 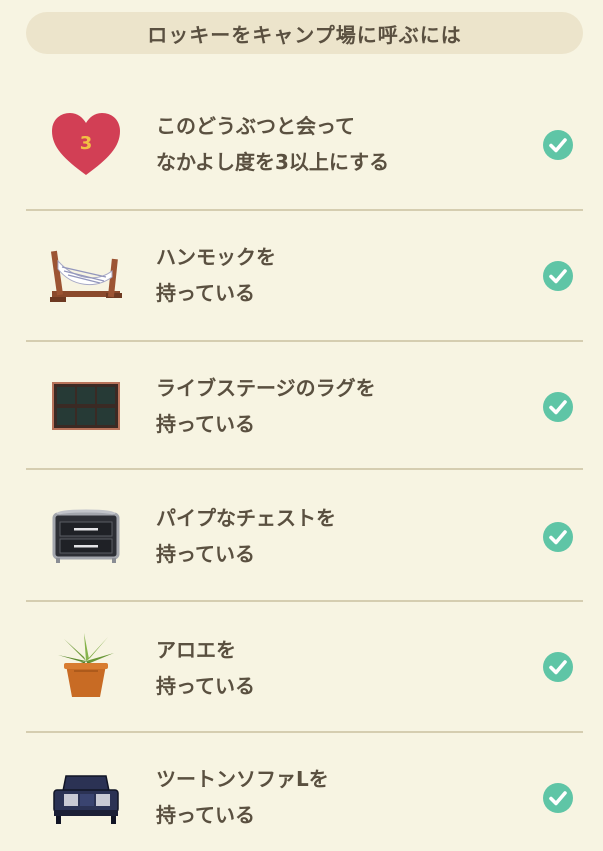 What do you see at coordinates (216, 275) in the screenshot?
I see `requirement-text: ハンモックを 持っている` at bounding box center [216, 275].